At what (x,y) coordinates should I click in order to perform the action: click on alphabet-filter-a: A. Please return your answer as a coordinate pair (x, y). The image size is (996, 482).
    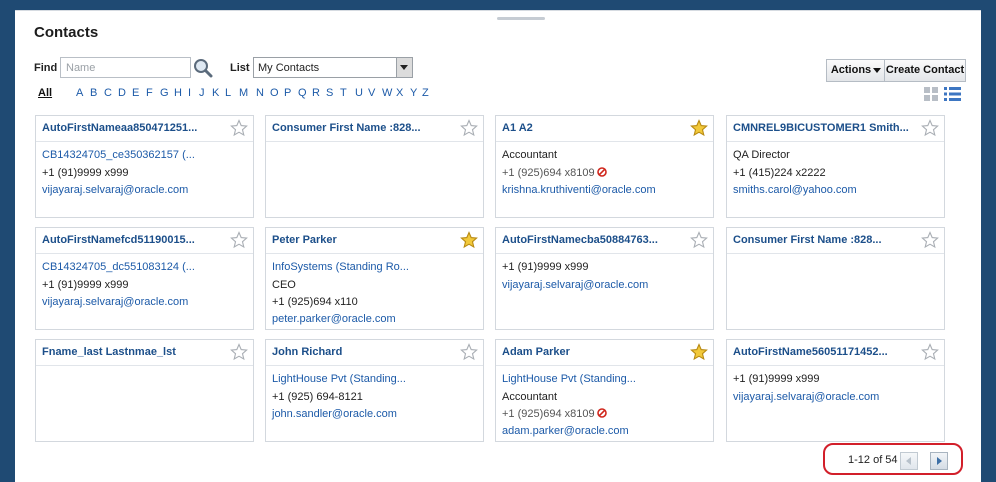
    Looking at the image, I should click on (79, 93).